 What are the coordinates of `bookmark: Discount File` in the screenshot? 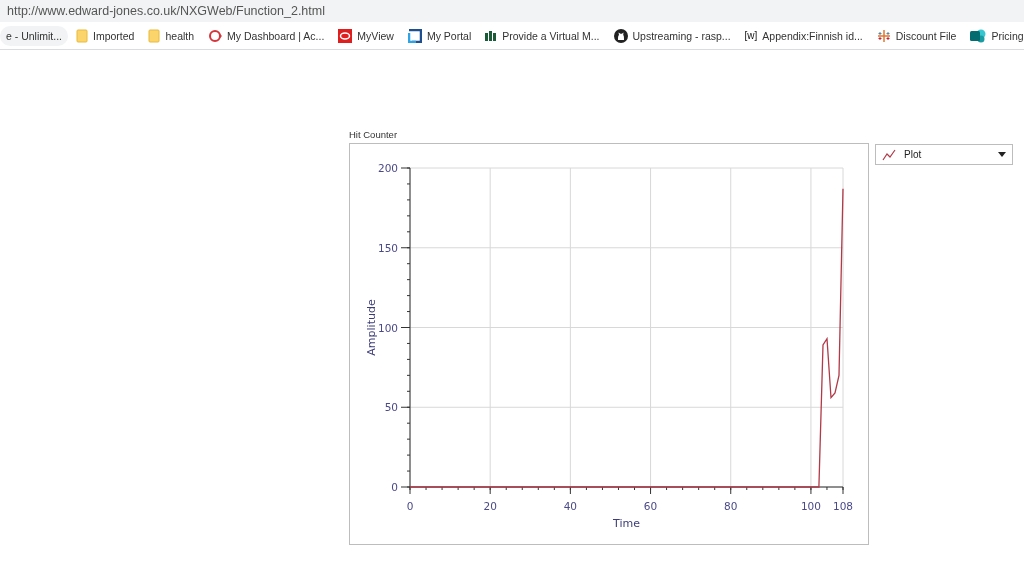 It's located at (916, 35).